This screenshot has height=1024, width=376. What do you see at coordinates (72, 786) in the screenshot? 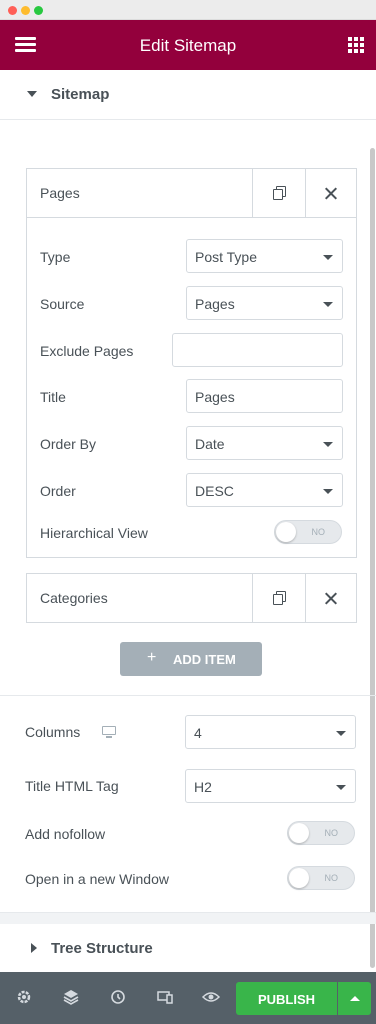
I see `title-html-tag-label: Title HTML Tag` at bounding box center [72, 786].